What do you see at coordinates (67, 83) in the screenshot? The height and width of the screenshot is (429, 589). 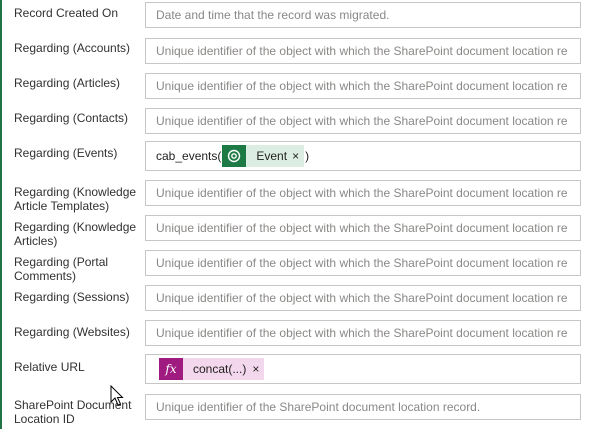 I see `field-label: Regarding (Articles)` at bounding box center [67, 83].